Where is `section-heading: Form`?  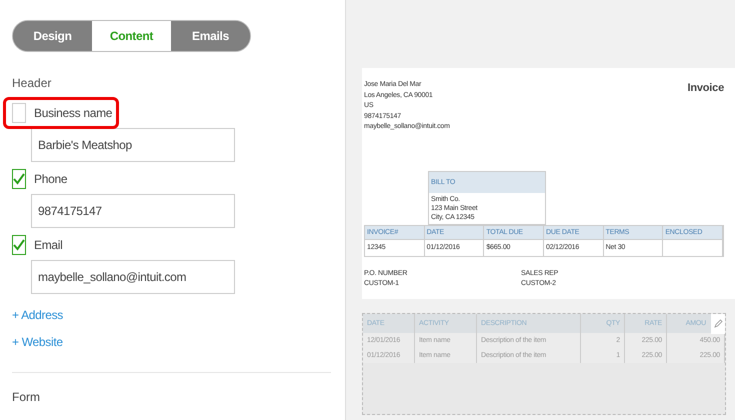 section-heading: Form is located at coordinates (26, 397).